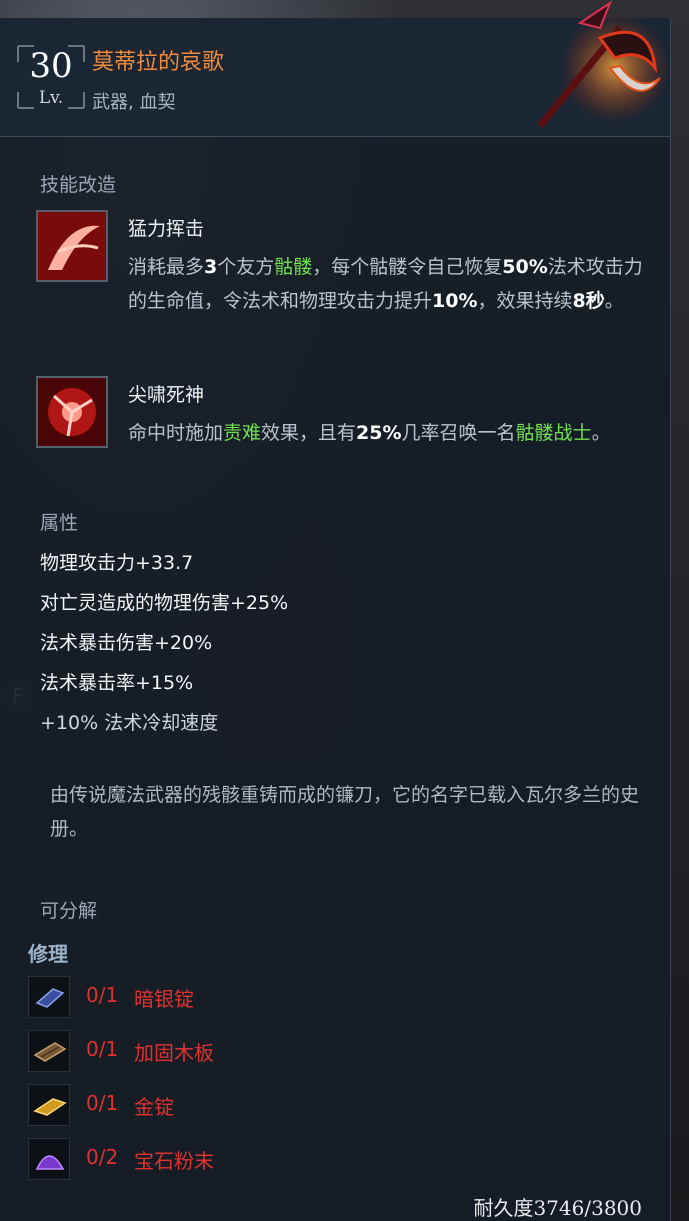 Image resolution: width=689 pixels, height=1221 pixels. I want to click on level-label: Lv., so click(51, 98).